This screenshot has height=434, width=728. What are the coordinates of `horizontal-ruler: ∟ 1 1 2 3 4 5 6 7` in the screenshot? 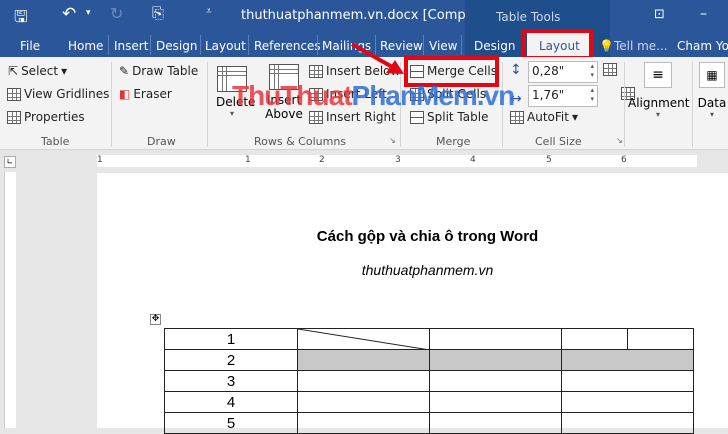 It's located at (364, 161).